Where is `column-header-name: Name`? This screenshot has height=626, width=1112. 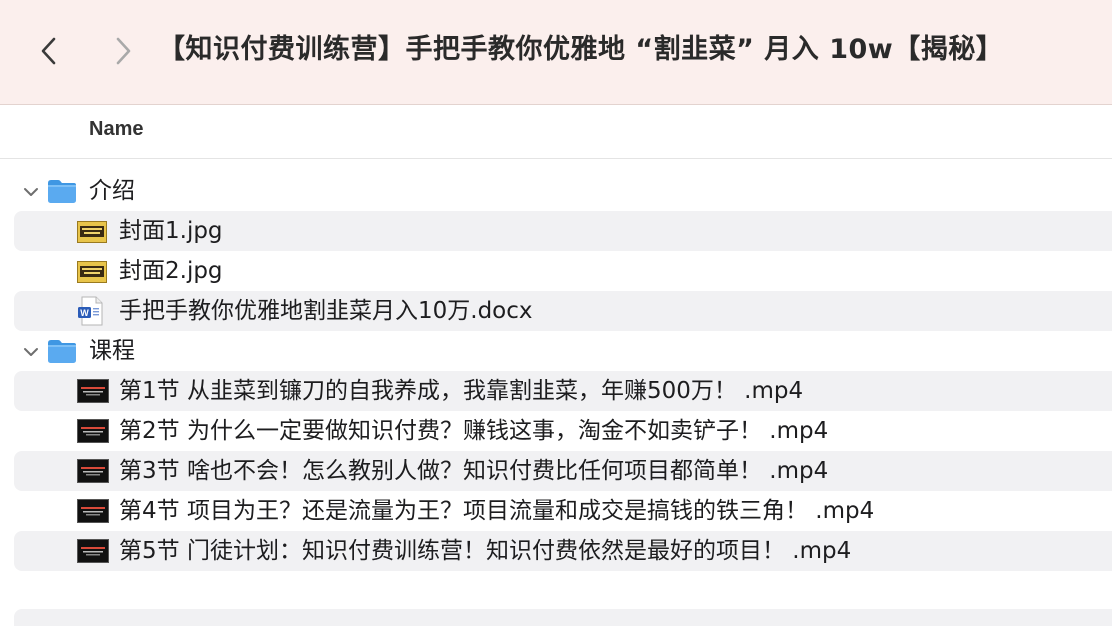 column-header-name: Name is located at coordinates (116, 129).